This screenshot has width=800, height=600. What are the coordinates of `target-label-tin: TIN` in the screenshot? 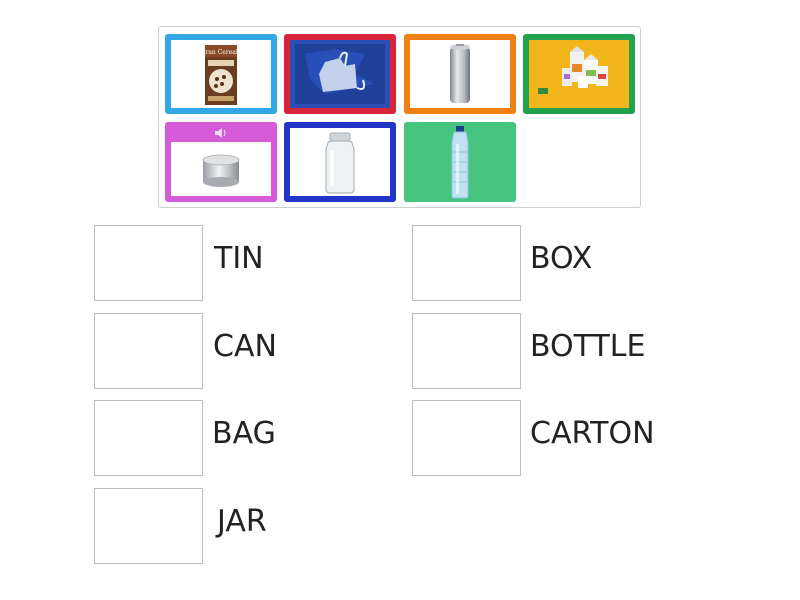 It's located at (239, 258).